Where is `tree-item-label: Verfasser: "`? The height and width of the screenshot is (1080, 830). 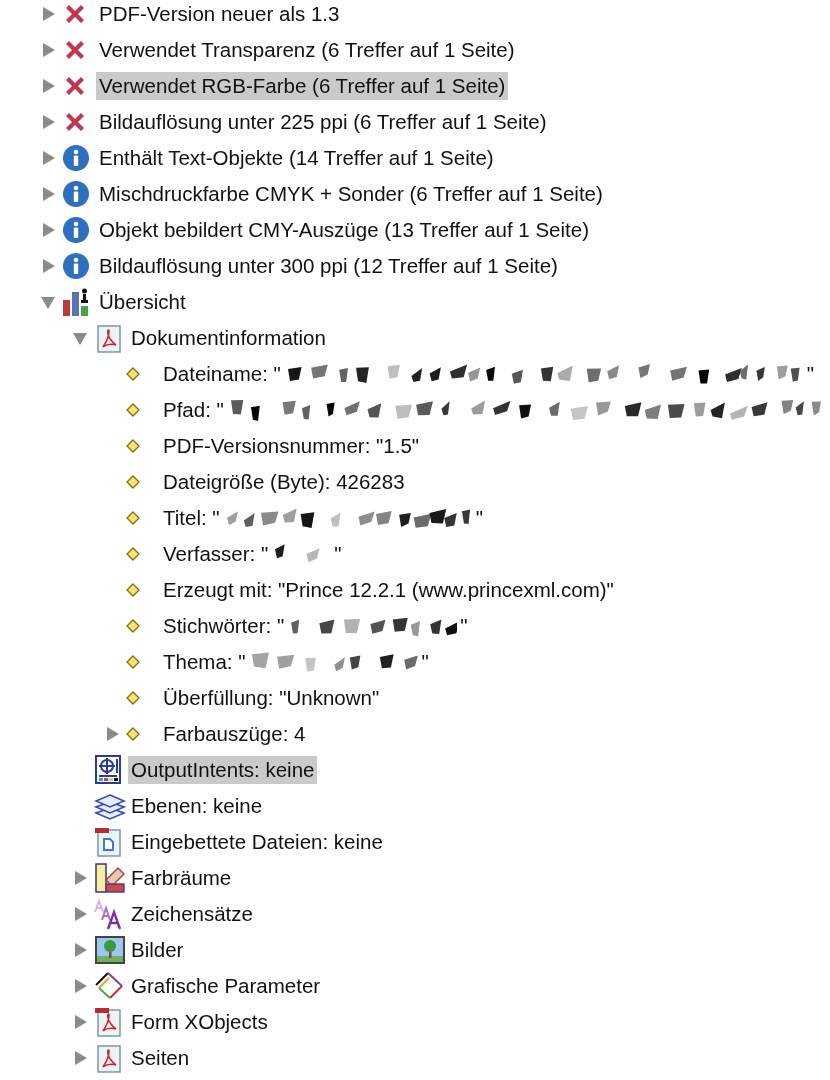
tree-item-label: Verfasser: " is located at coordinates (216, 554).